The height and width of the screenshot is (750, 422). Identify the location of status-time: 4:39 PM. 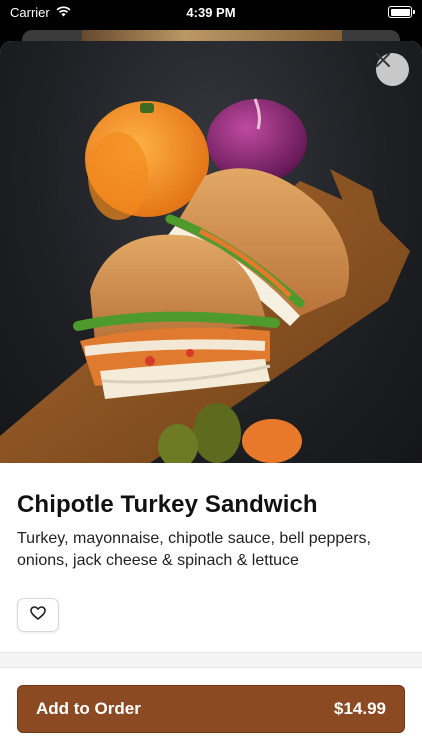
(211, 12).